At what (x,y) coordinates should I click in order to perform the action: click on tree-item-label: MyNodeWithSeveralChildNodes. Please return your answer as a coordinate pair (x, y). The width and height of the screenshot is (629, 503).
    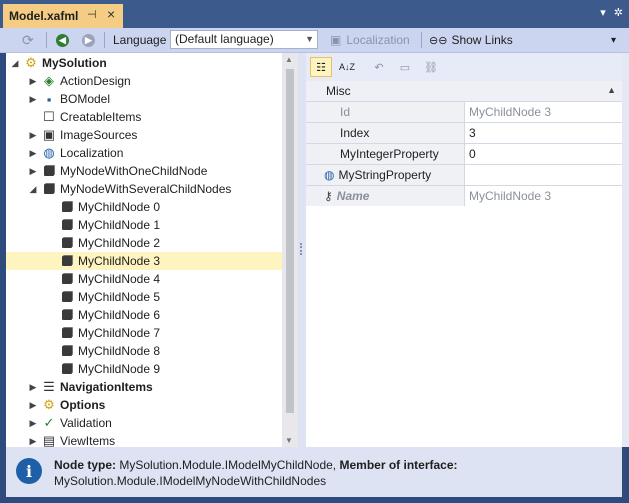
    Looking at the image, I should click on (146, 189).